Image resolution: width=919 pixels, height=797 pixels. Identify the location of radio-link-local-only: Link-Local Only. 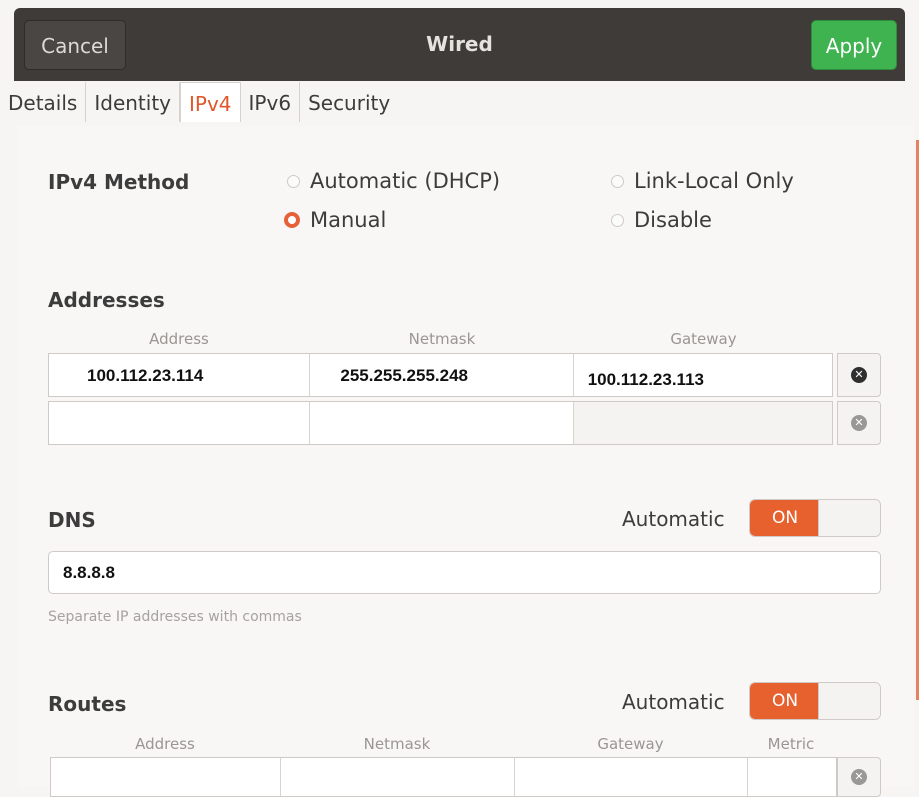
(702, 181).